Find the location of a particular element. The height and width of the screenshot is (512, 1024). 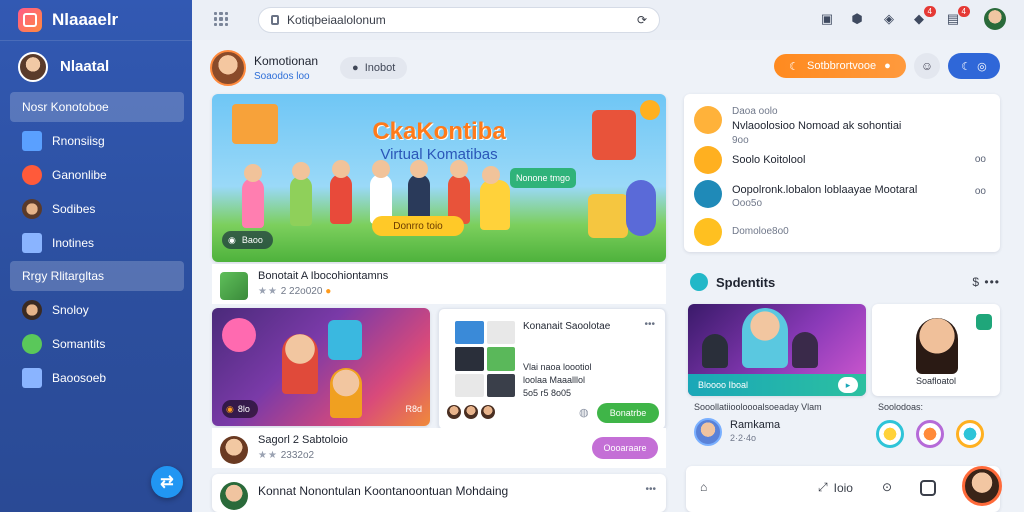

bottom-dock: ⌂ ⤢ Ioio ⊙ is located at coordinates (843, 489).